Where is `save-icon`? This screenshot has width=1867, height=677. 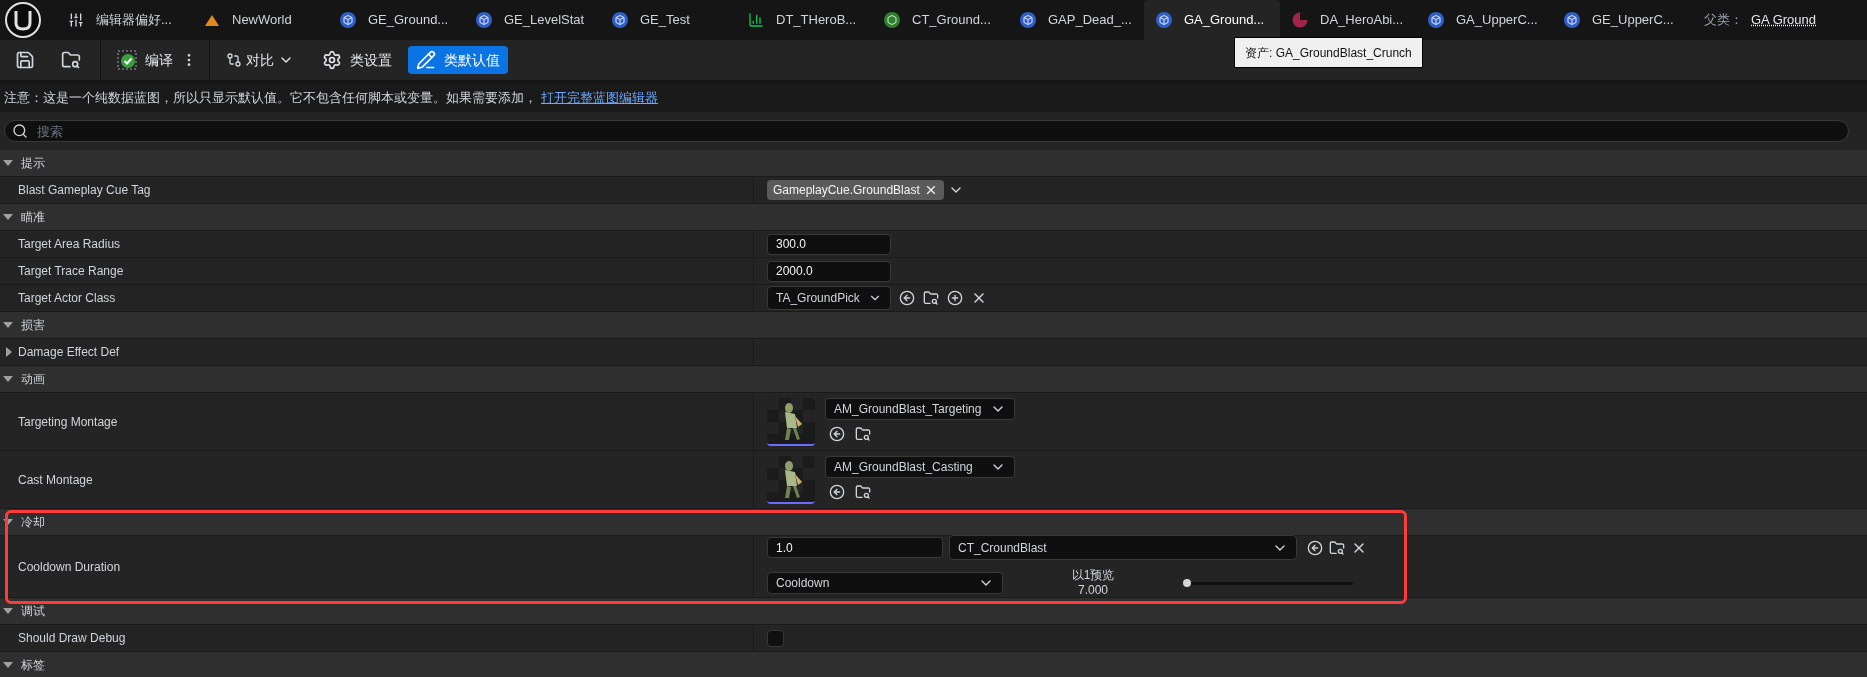 save-icon is located at coordinates (25, 60).